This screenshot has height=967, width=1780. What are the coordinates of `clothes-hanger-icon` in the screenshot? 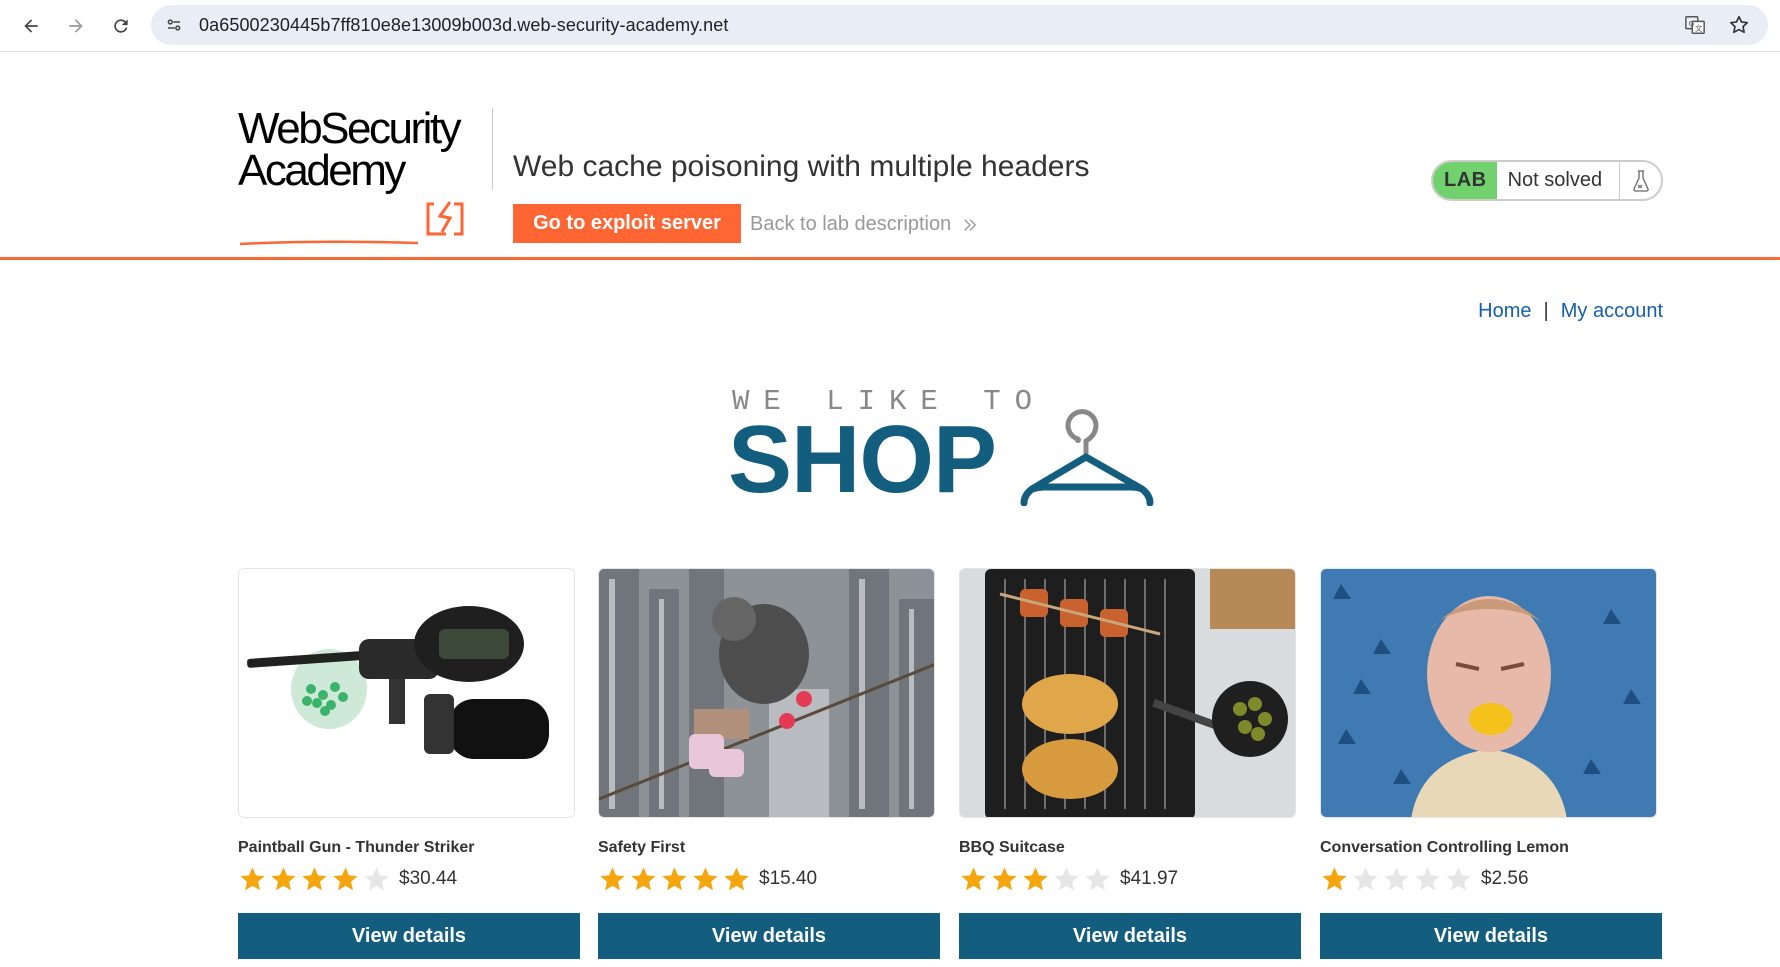 It's located at (1087, 457).